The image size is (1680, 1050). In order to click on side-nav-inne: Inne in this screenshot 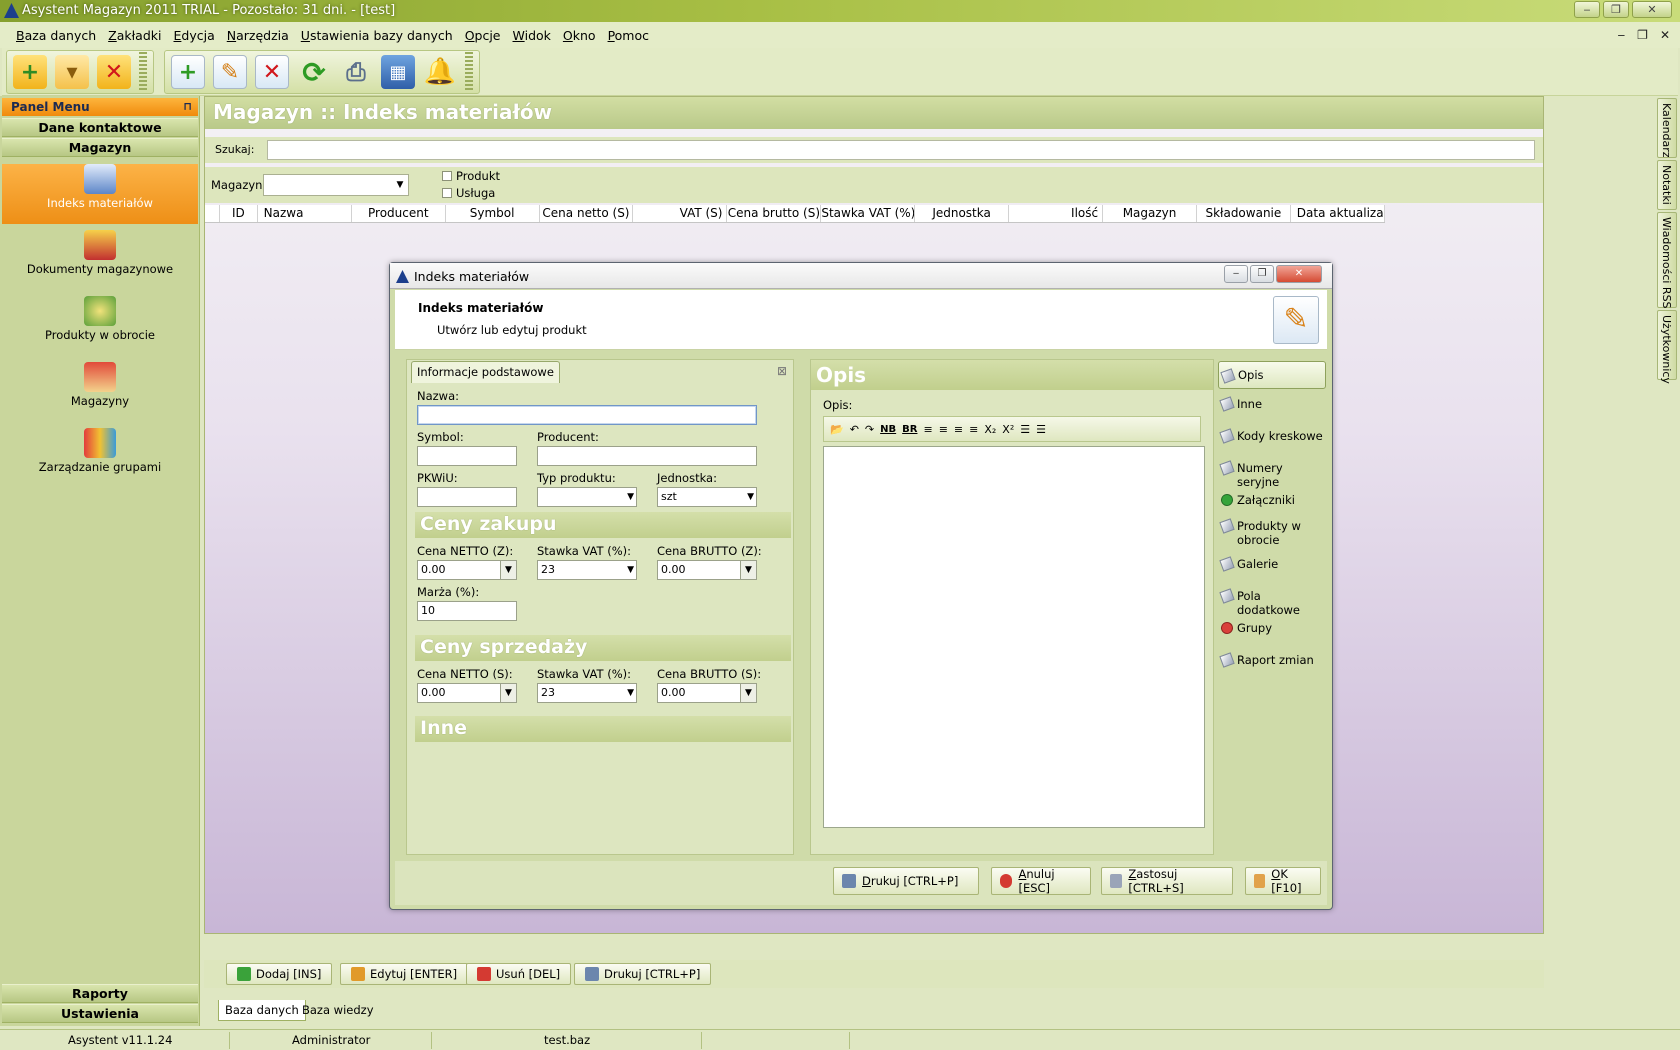, I will do `click(1272, 404)`.